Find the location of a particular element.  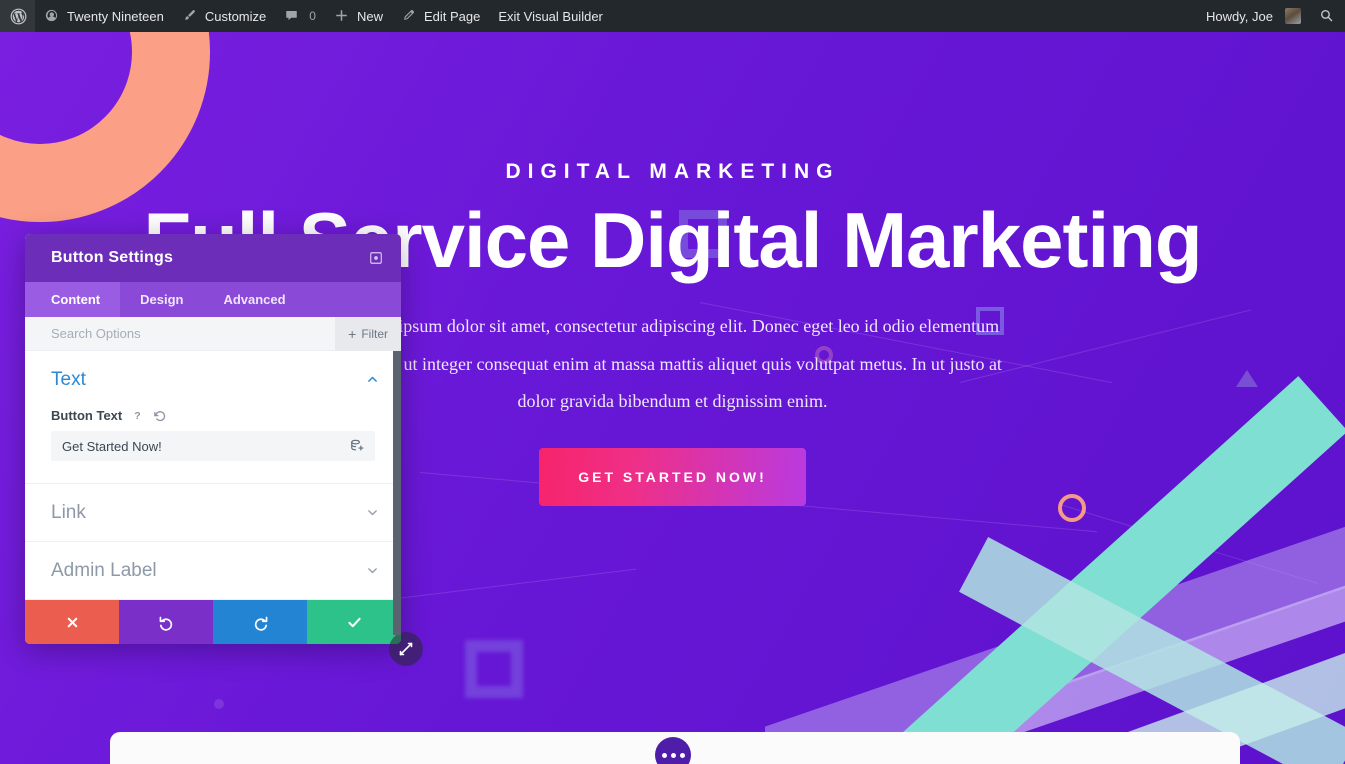

discard-button is located at coordinates (72, 622).